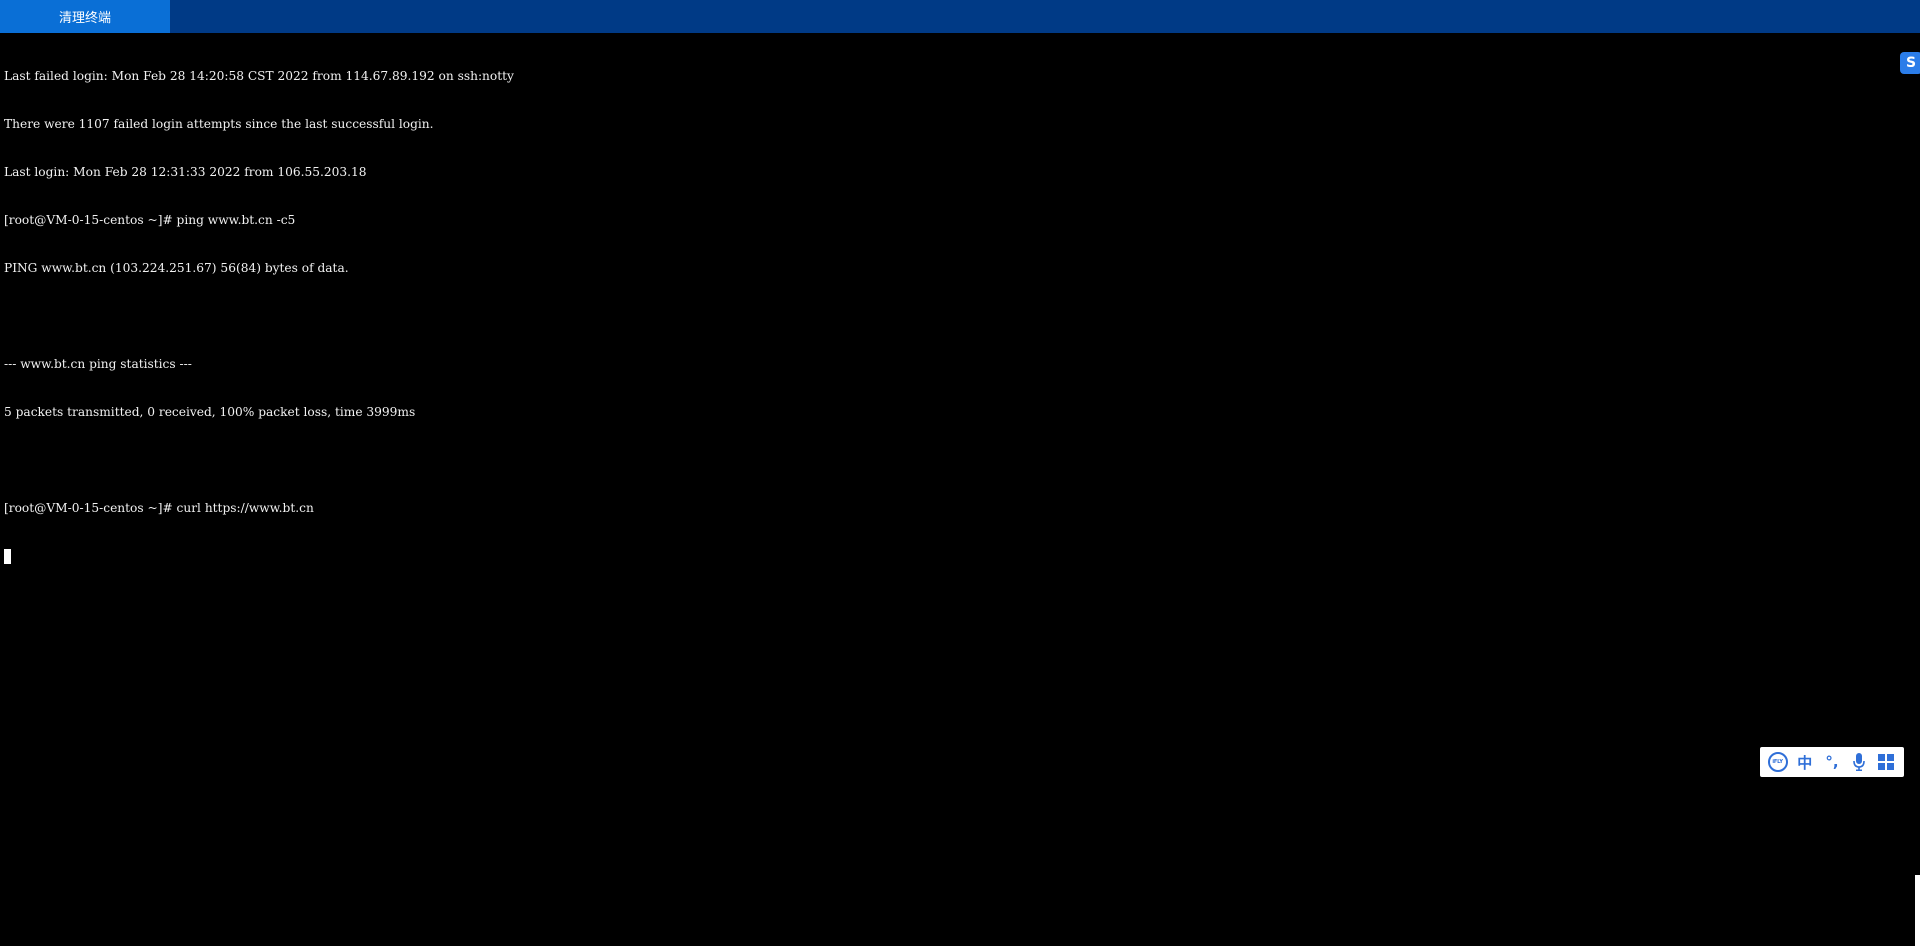 Image resolution: width=1920 pixels, height=946 pixels. What do you see at coordinates (932, 556) in the screenshot?
I see `terminal-input-line` at bounding box center [932, 556].